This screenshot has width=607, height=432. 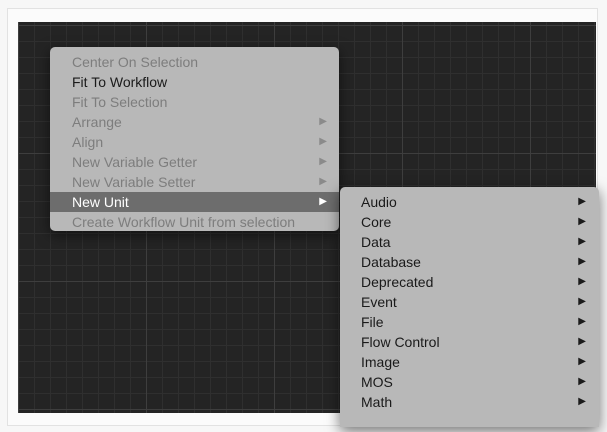 I want to click on submenu-item-data: Data ▶, so click(x=469, y=242).